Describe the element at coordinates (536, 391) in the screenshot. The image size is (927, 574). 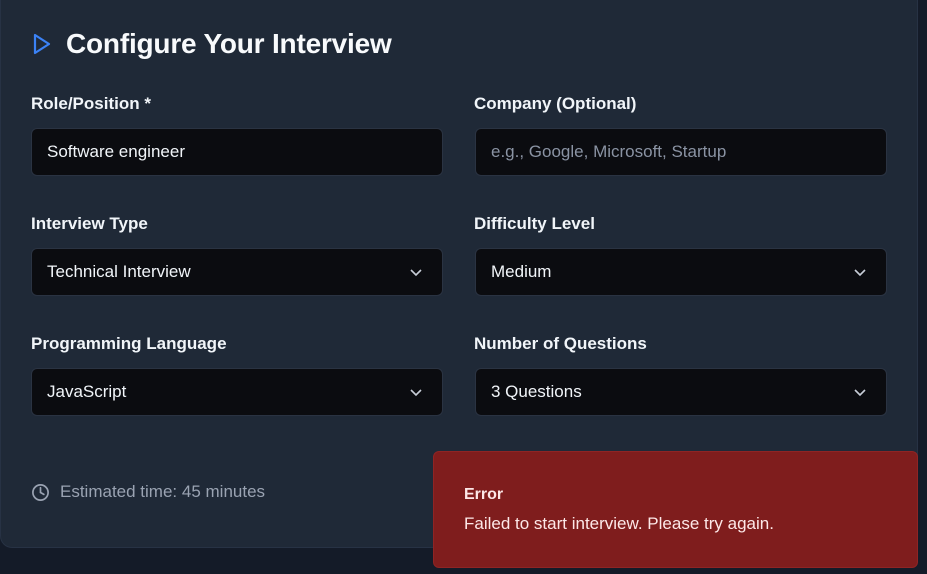
I see `questions-value: 3 Questions` at that location.